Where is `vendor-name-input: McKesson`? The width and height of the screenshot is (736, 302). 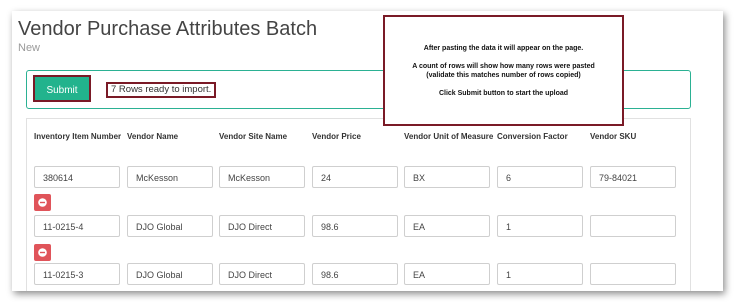 vendor-name-input: McKesson is located at coordinates (170, 177).